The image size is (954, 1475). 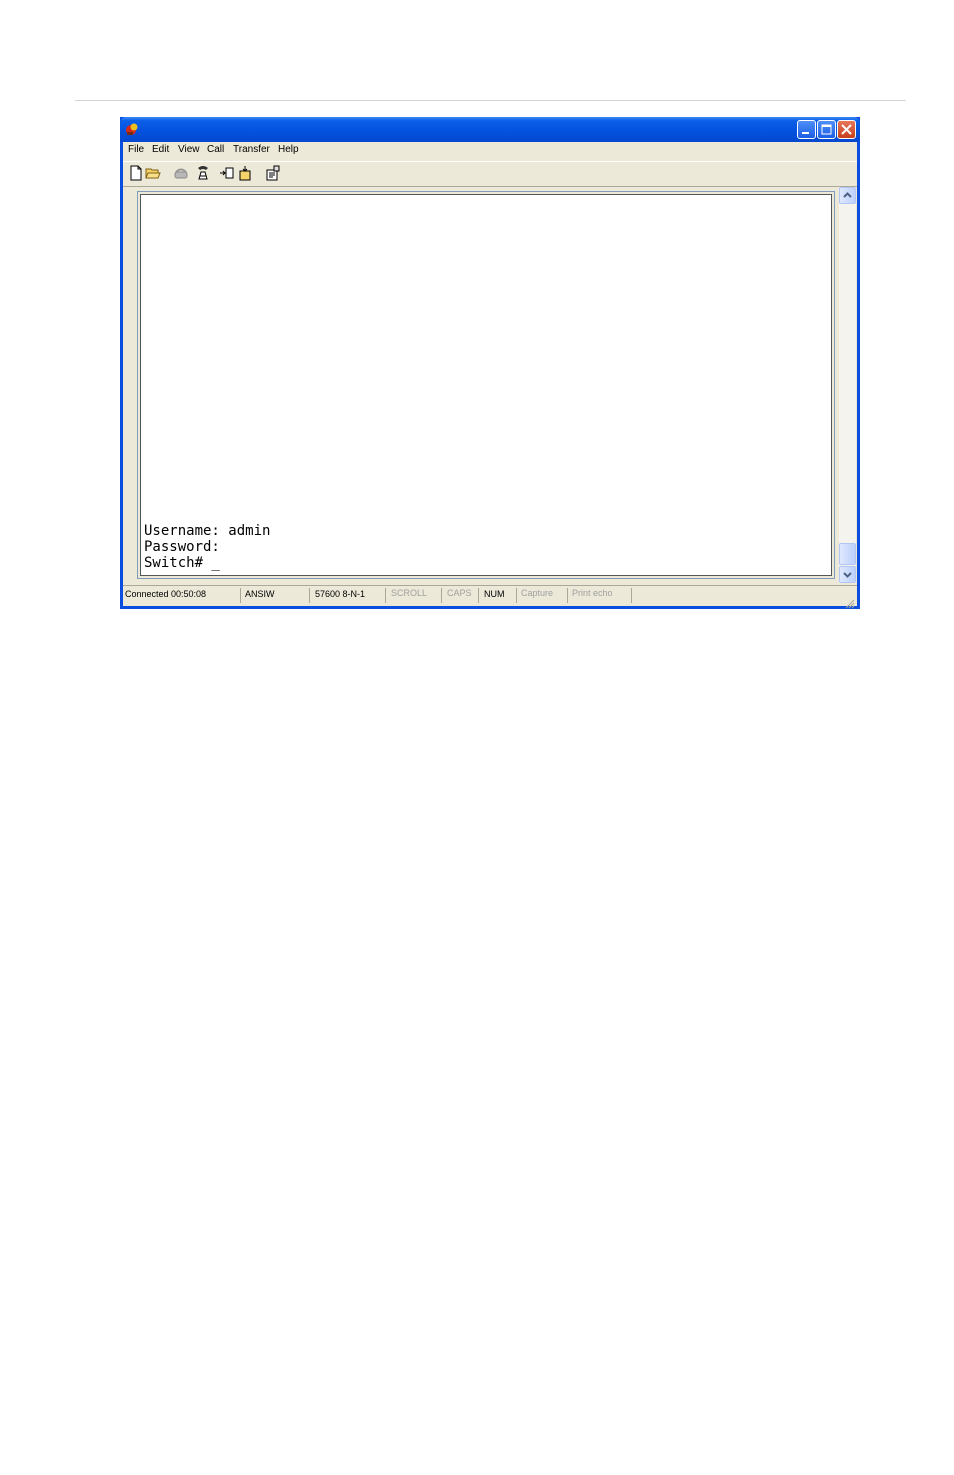 I want to click on status-scroll: SCROLL, so click(x=409, y=593).